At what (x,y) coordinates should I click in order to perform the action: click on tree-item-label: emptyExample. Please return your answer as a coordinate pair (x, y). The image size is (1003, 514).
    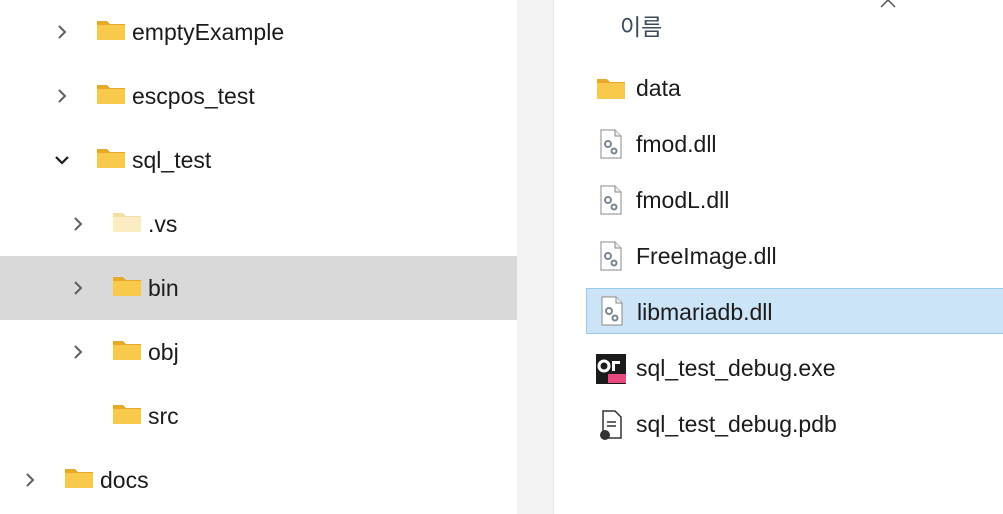
    Looking at the image, I should click on (208, 32).